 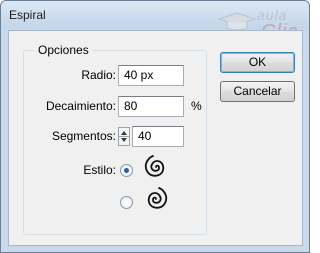 What do you see at coordinates (27, 15) in the screenshot?
I see `window-title: Espiral` at bounding box center [27, 15].